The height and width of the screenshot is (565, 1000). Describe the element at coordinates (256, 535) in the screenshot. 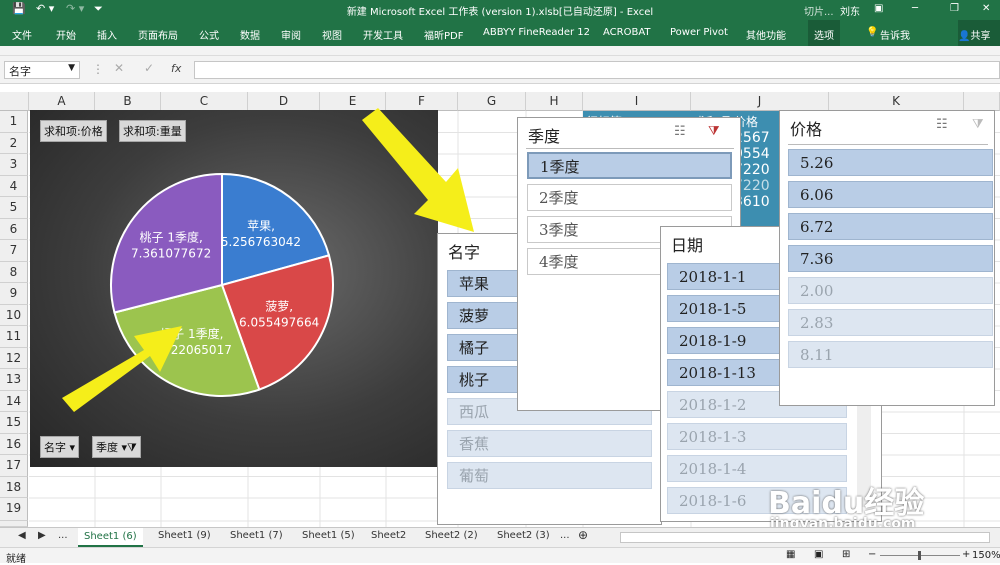

I see `sheet-tab: Sheet1 (7)` at that location.